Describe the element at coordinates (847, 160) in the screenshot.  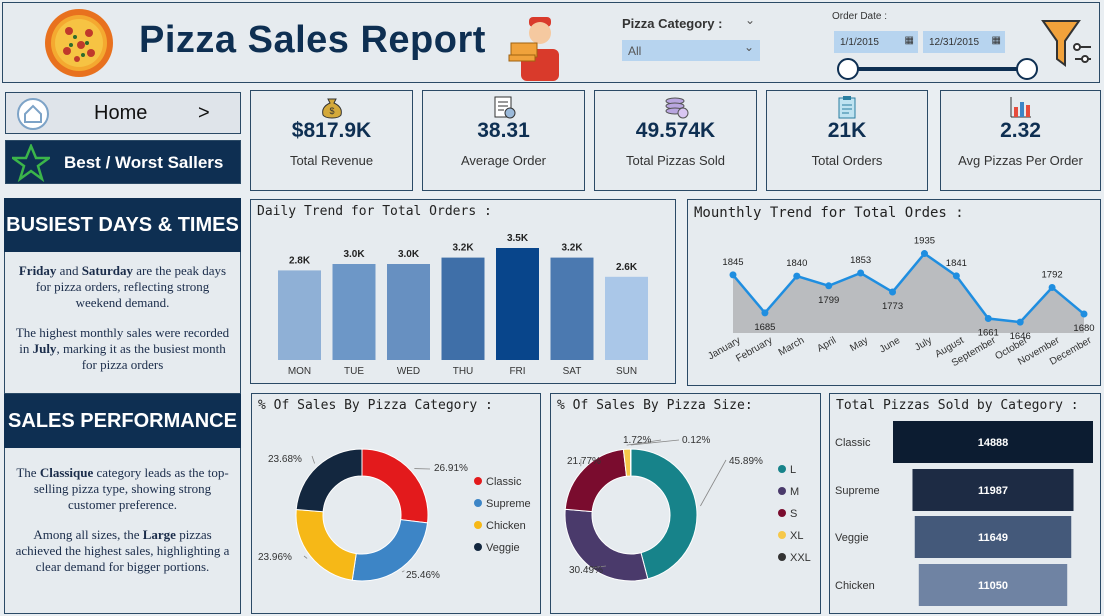
I see `kpi-label: Total Orders` at that location.